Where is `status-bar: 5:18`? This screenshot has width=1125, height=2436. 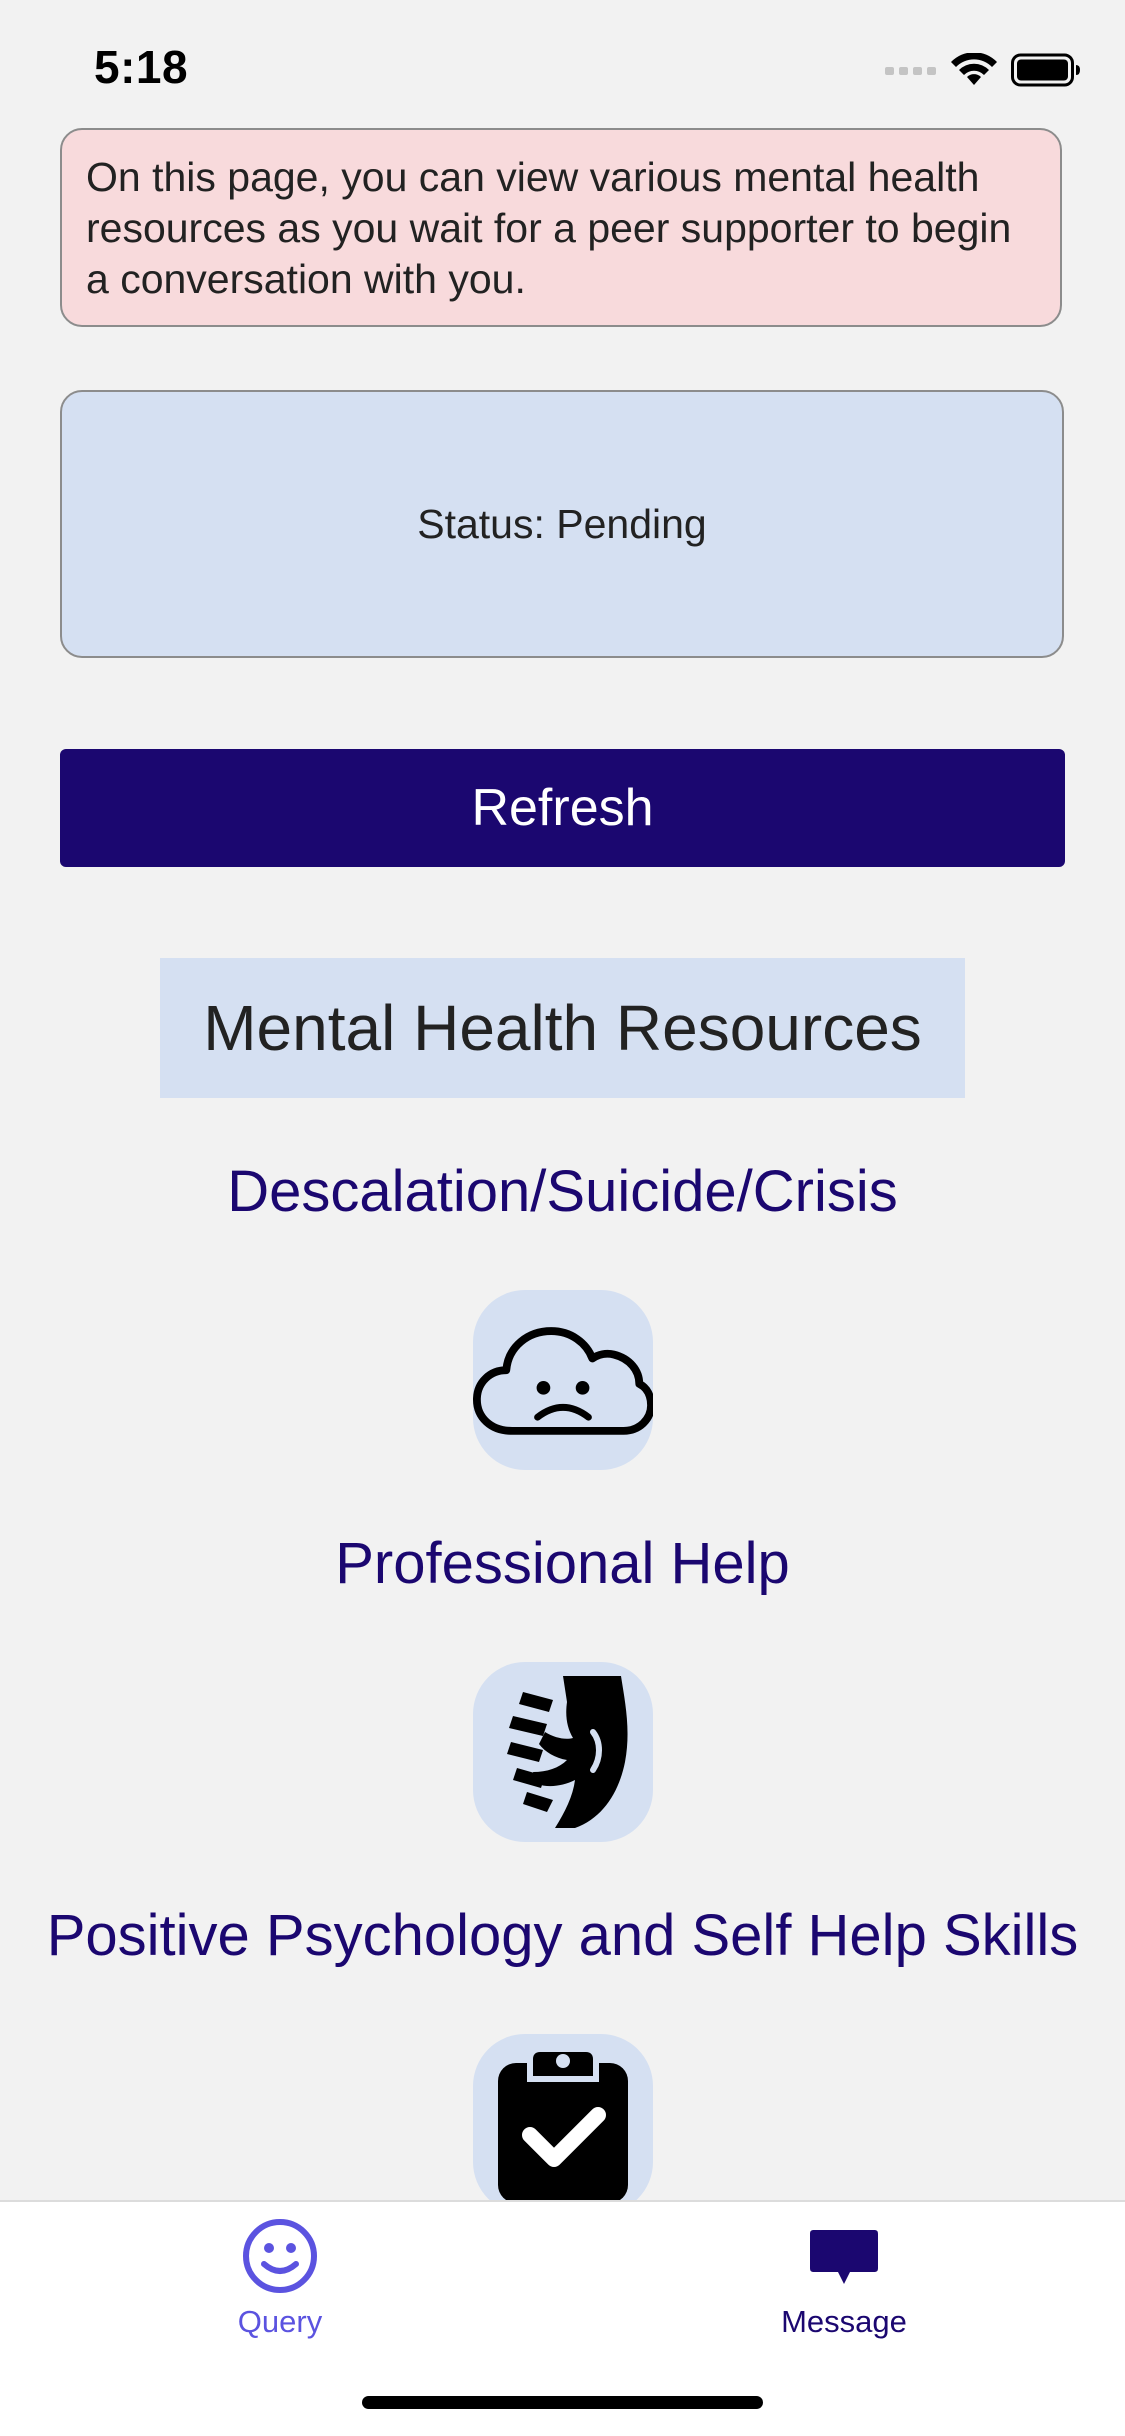 status-bar: 5:18 is located at coordinates (562, 65).